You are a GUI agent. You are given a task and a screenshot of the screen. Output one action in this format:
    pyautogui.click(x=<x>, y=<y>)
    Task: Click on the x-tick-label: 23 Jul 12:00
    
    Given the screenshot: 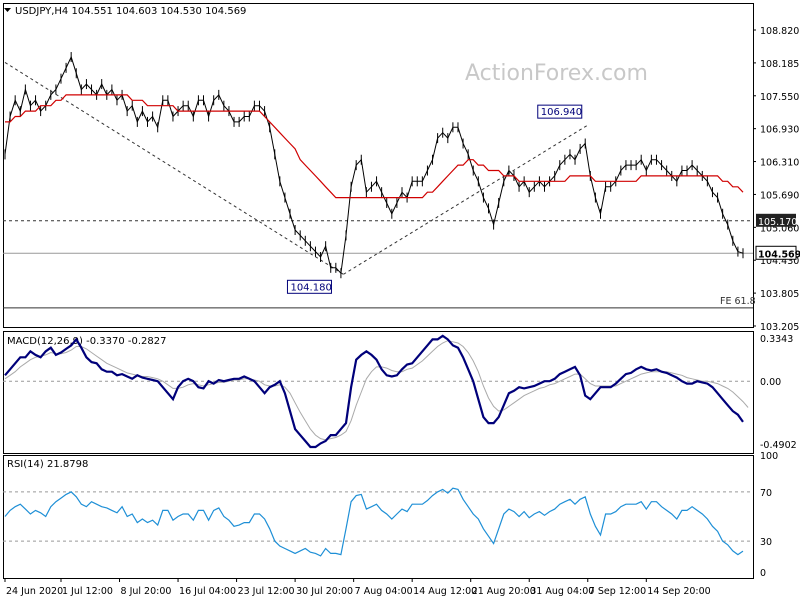 What is the action you would take?
    pyautogui.click(x=266, y=591)
    